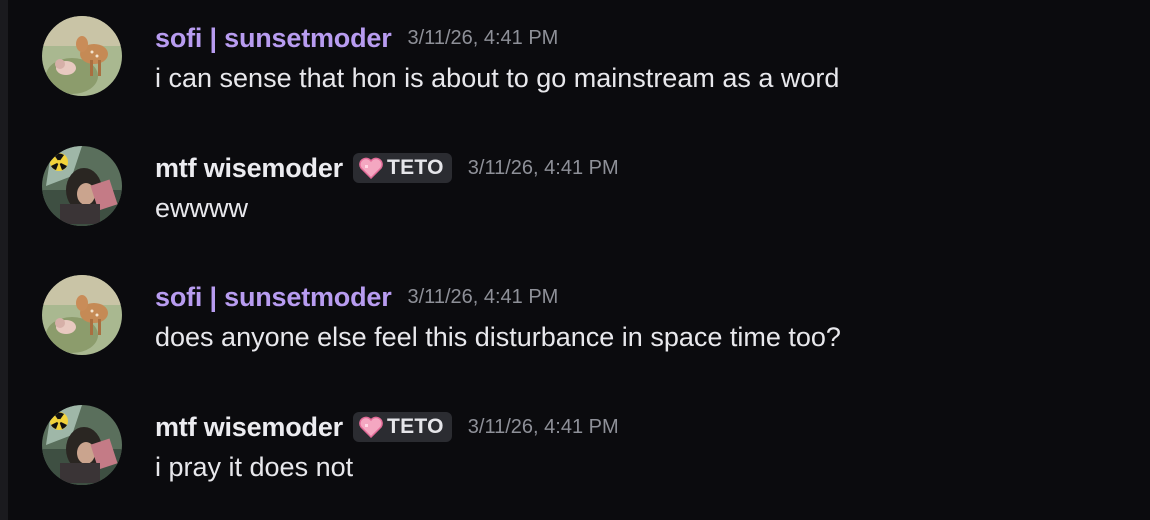 The width and height of the screenshot is (1150, 520). I want to click on scroll-rail, so click(4, 260).